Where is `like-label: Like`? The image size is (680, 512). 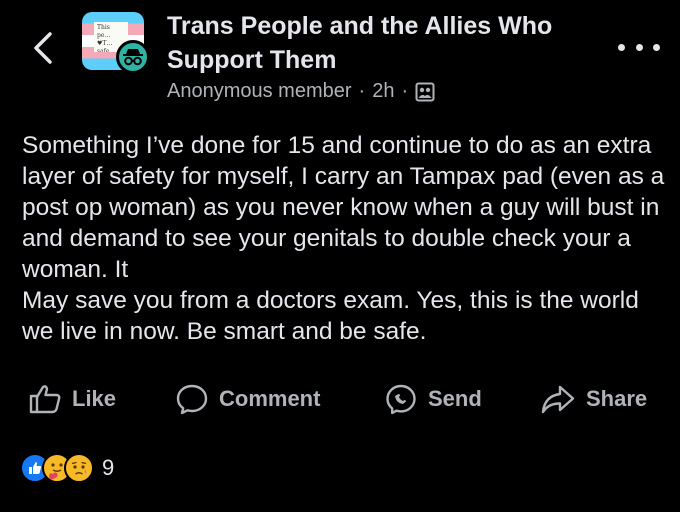
like-label: Like is located at coordinates (94, 398).